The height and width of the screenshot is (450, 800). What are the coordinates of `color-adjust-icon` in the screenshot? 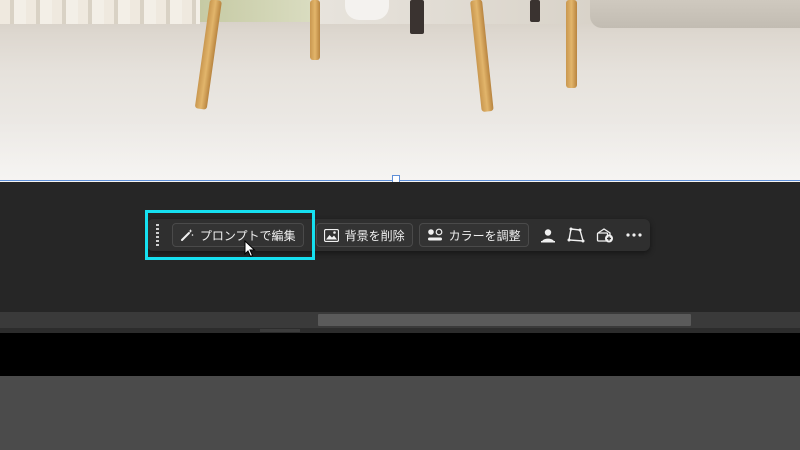 It's located at (434, 234).